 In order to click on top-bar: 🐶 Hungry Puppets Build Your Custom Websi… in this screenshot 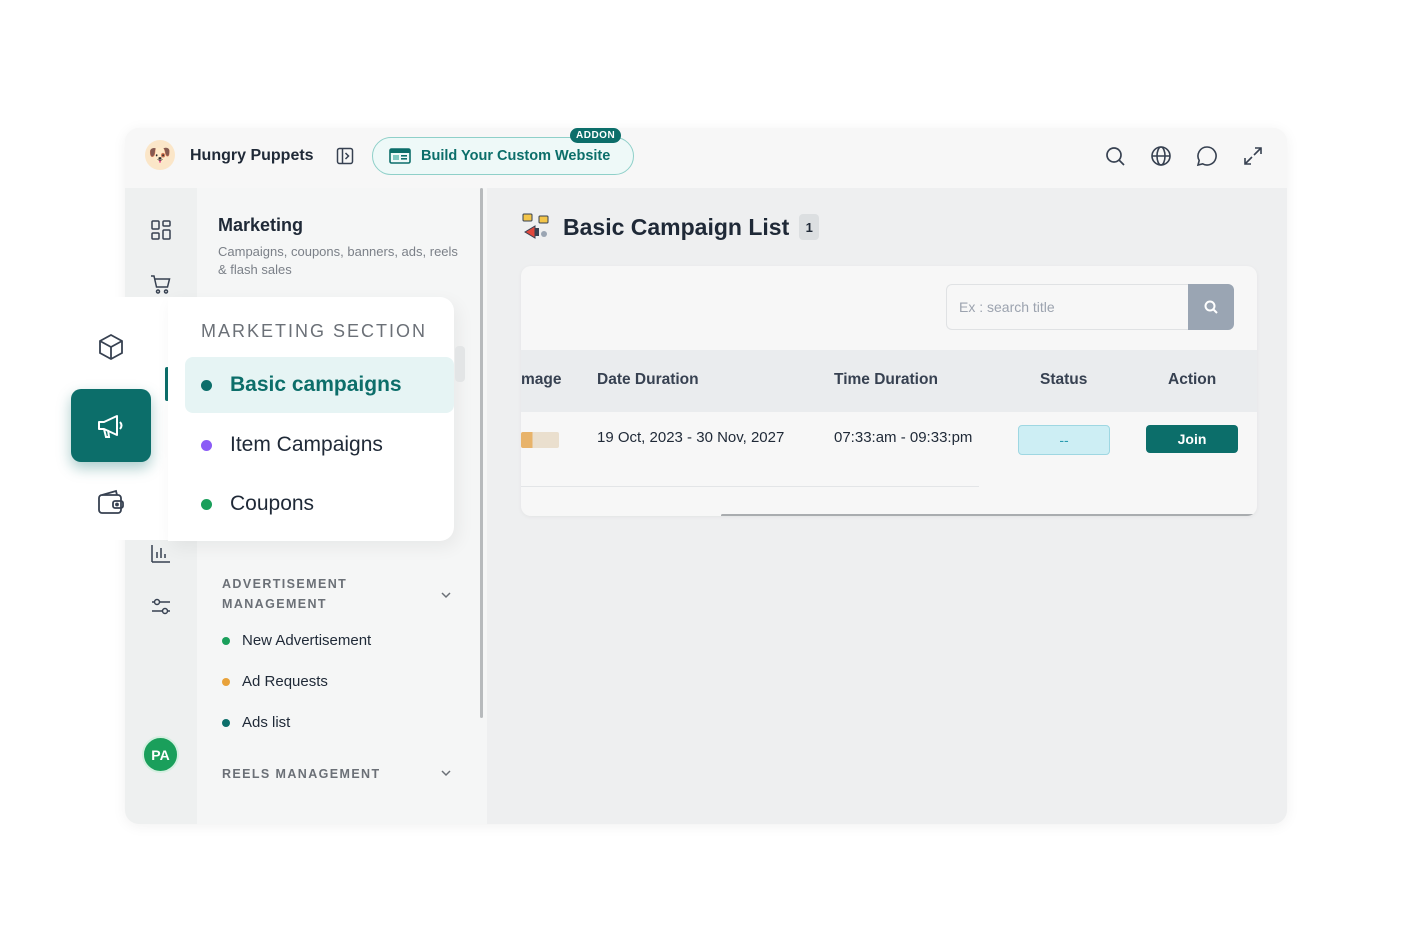, I will do `click(706, 158)`.